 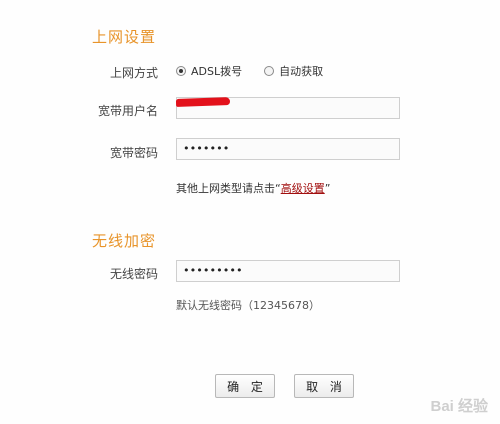 What do you see at coordinates (133, 73) in the screenshot?
I see `connection-mode-label: 上网方式` at bounding box center [133, 73].